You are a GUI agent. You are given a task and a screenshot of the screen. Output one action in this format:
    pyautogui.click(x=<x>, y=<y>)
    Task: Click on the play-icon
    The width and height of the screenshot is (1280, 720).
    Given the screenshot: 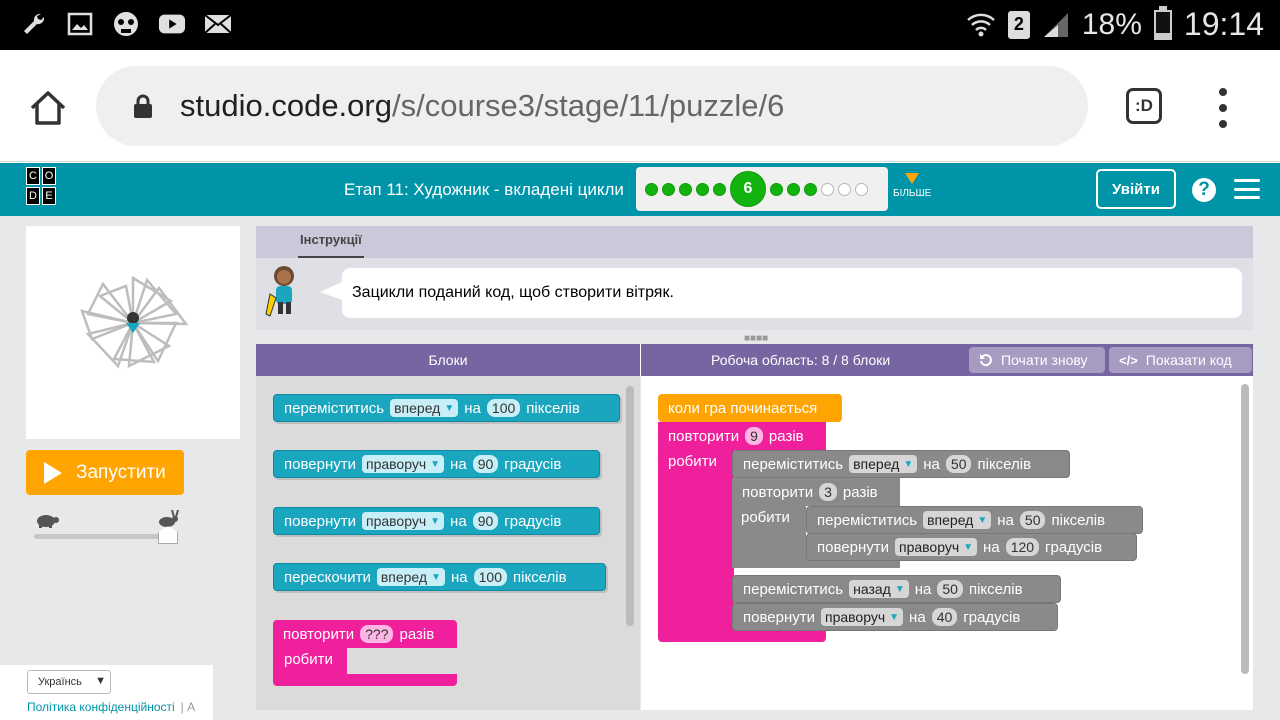 What is the action you would take?
    pyautogui.click(x=53, y=472)
    